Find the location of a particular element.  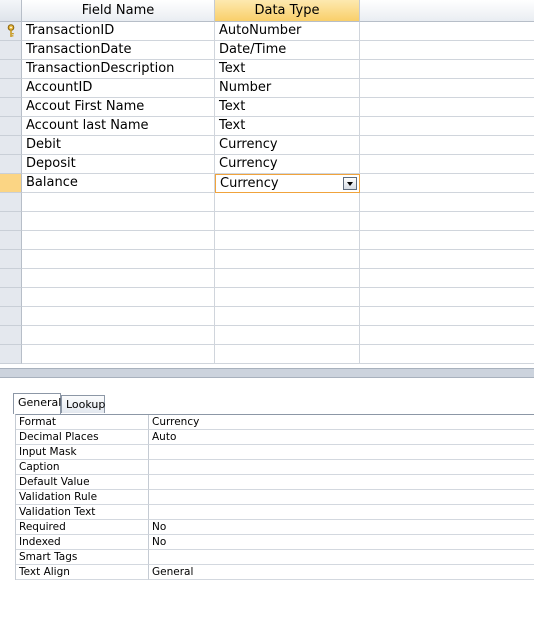

field-row: TransactionDate Date/Time is located at coordinates (267, 50).